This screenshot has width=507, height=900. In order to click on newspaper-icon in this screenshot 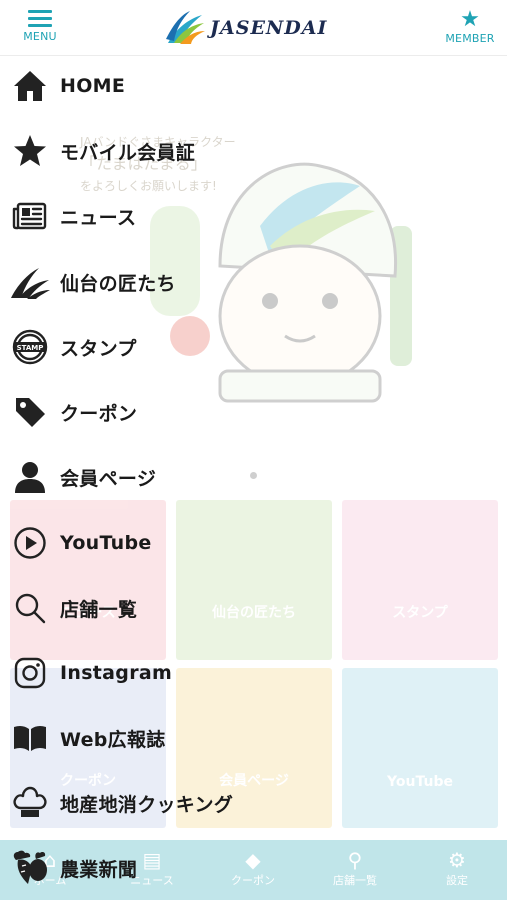, I will do `click(29, 216)`.